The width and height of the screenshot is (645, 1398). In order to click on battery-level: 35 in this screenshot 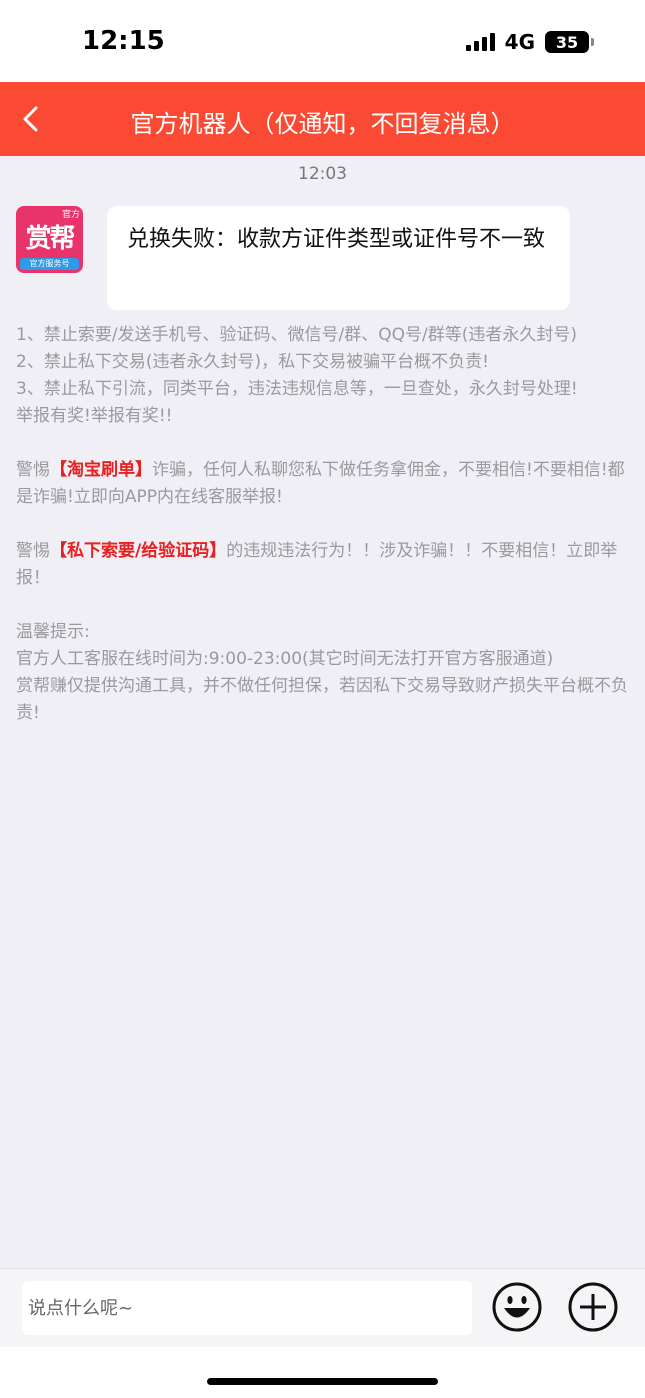, I will do `click(567, 42)`.